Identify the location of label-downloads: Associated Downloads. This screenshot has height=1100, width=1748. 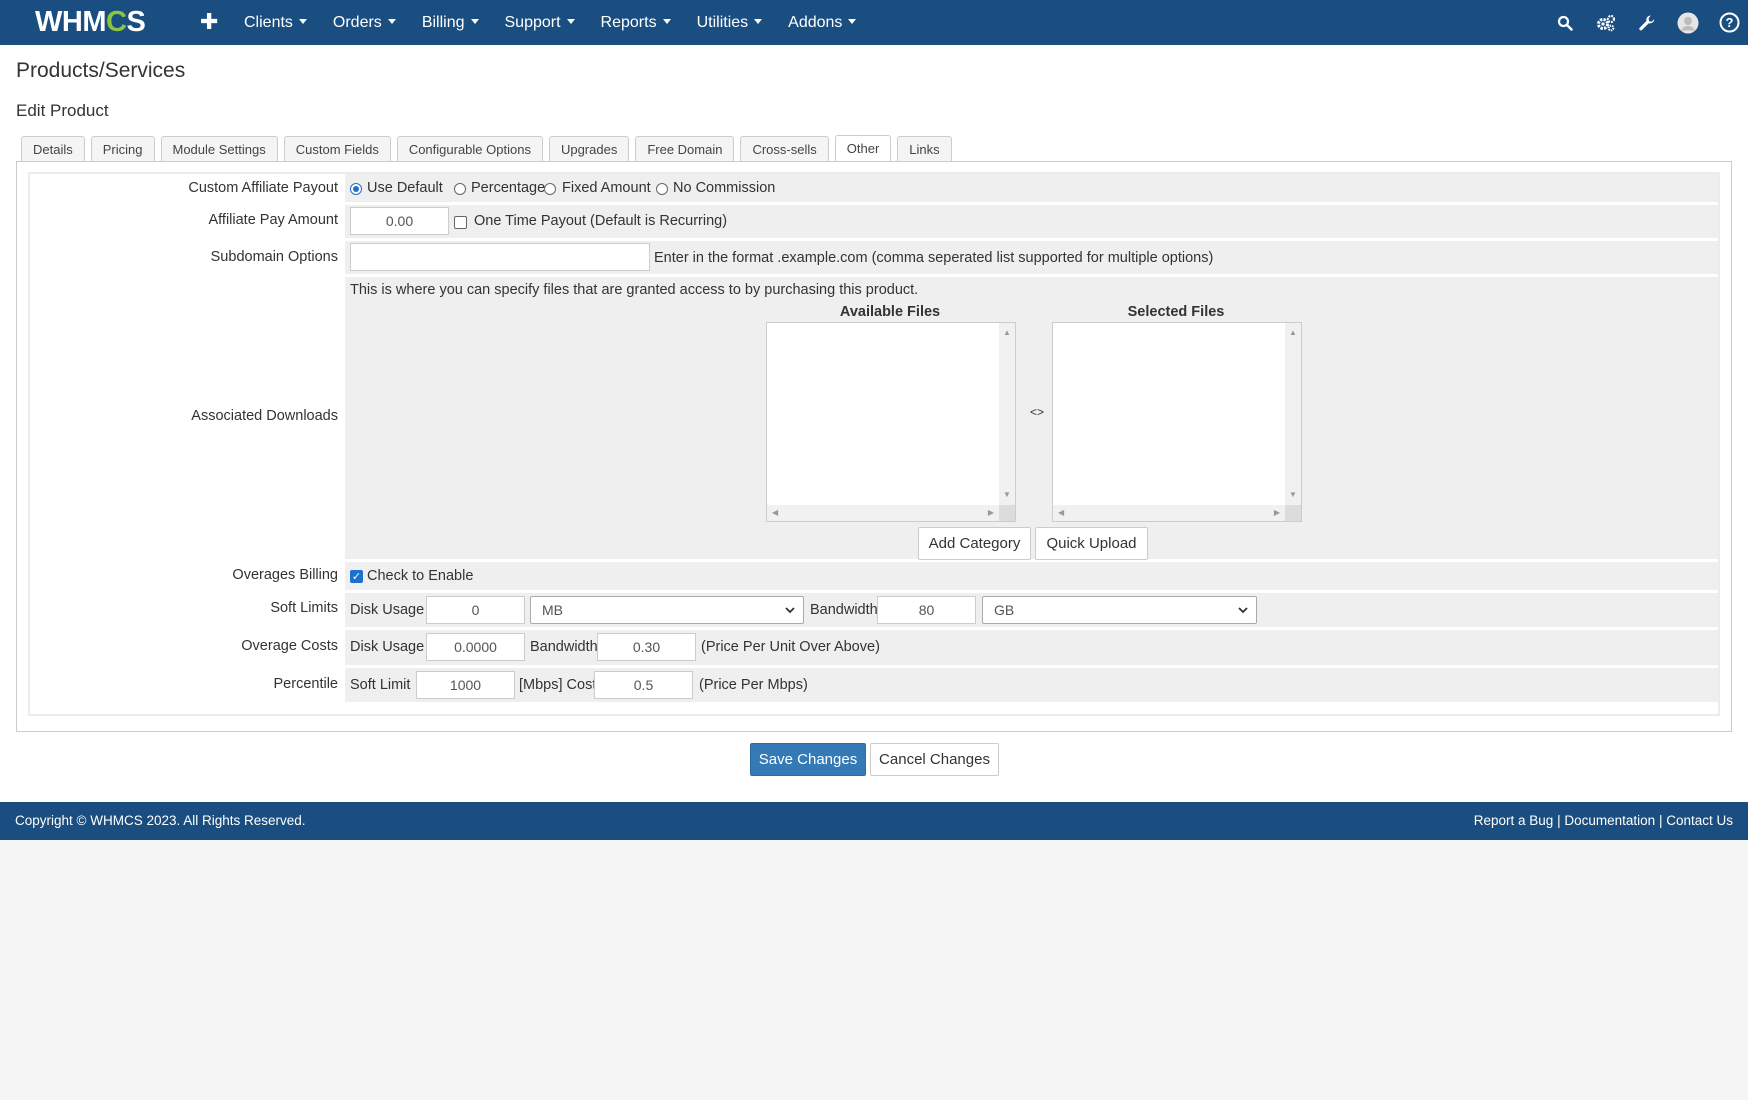
(264, 416).